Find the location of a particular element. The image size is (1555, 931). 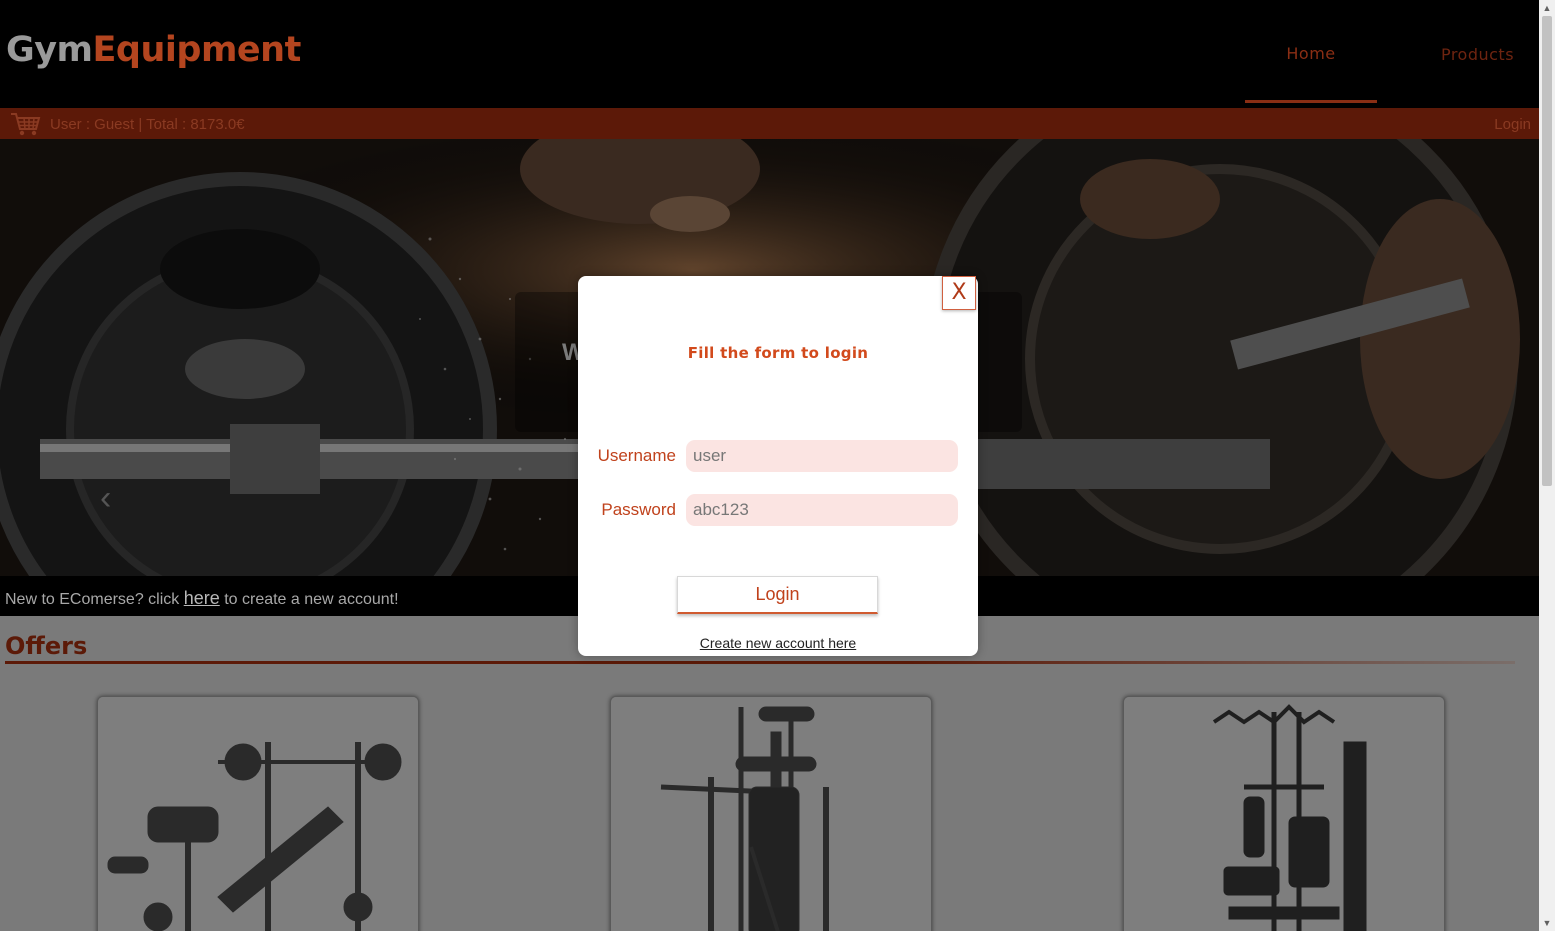

create-account-link: Create new account here is located at coordinates (778, 643).